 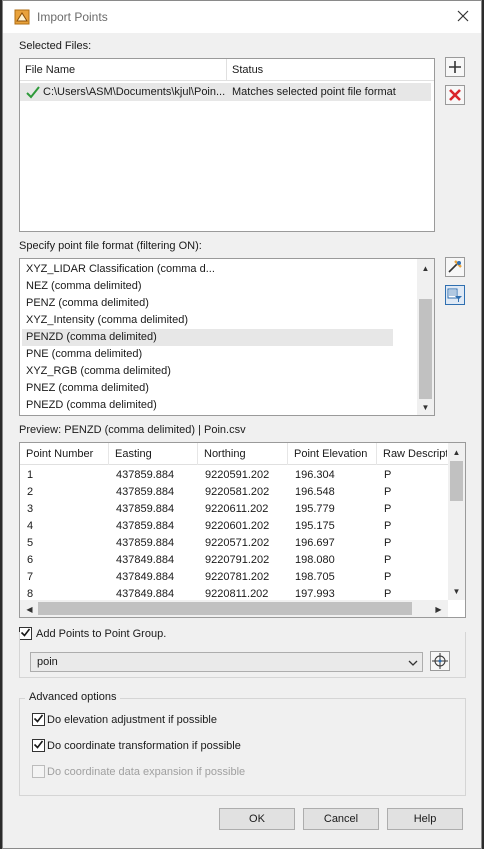 I want to click on selected-files-label: Selected Files:, so click(x=55, y=46).